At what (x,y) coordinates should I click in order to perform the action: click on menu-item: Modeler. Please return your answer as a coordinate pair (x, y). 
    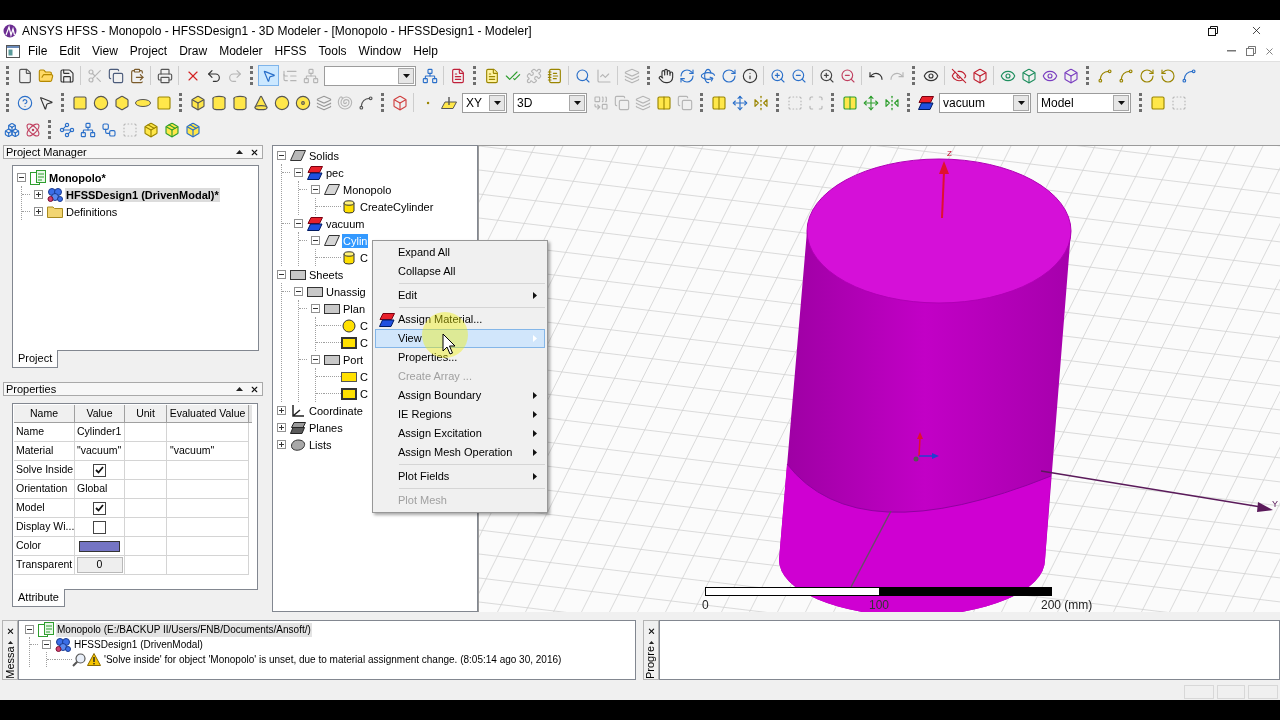
    Looking at the image, I should click on (241, 51).